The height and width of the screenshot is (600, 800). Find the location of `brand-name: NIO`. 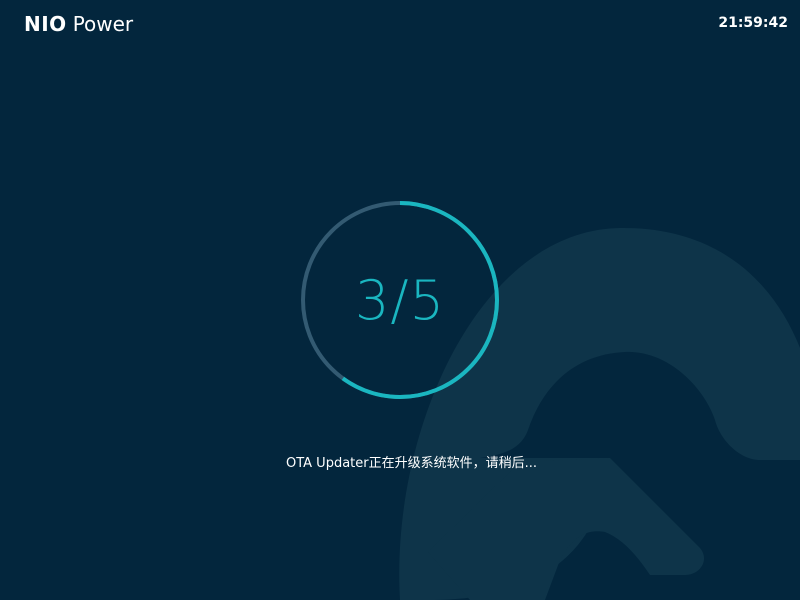

brand-name: NIO is located at coordinates (45, 24).